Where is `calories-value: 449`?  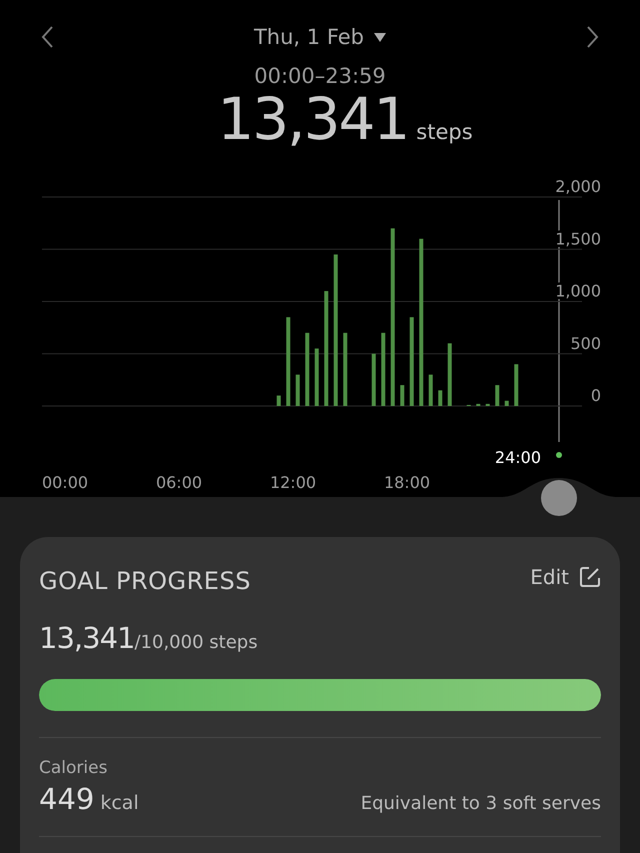 calories-value: 449 is located at coordinates (66, 799).